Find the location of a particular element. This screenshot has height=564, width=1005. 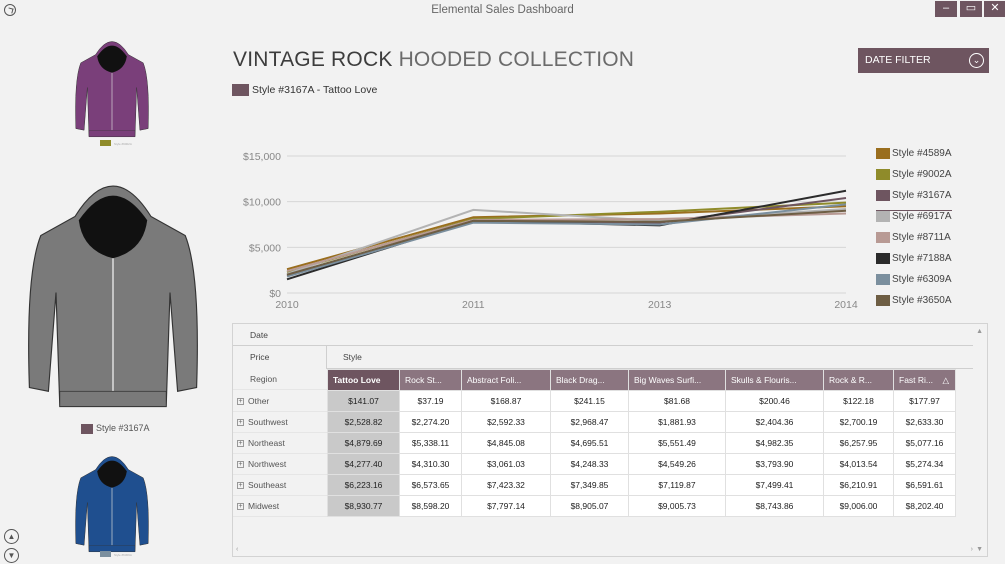

table-cell: $3,061.03 is located at coordinates (506, 464).